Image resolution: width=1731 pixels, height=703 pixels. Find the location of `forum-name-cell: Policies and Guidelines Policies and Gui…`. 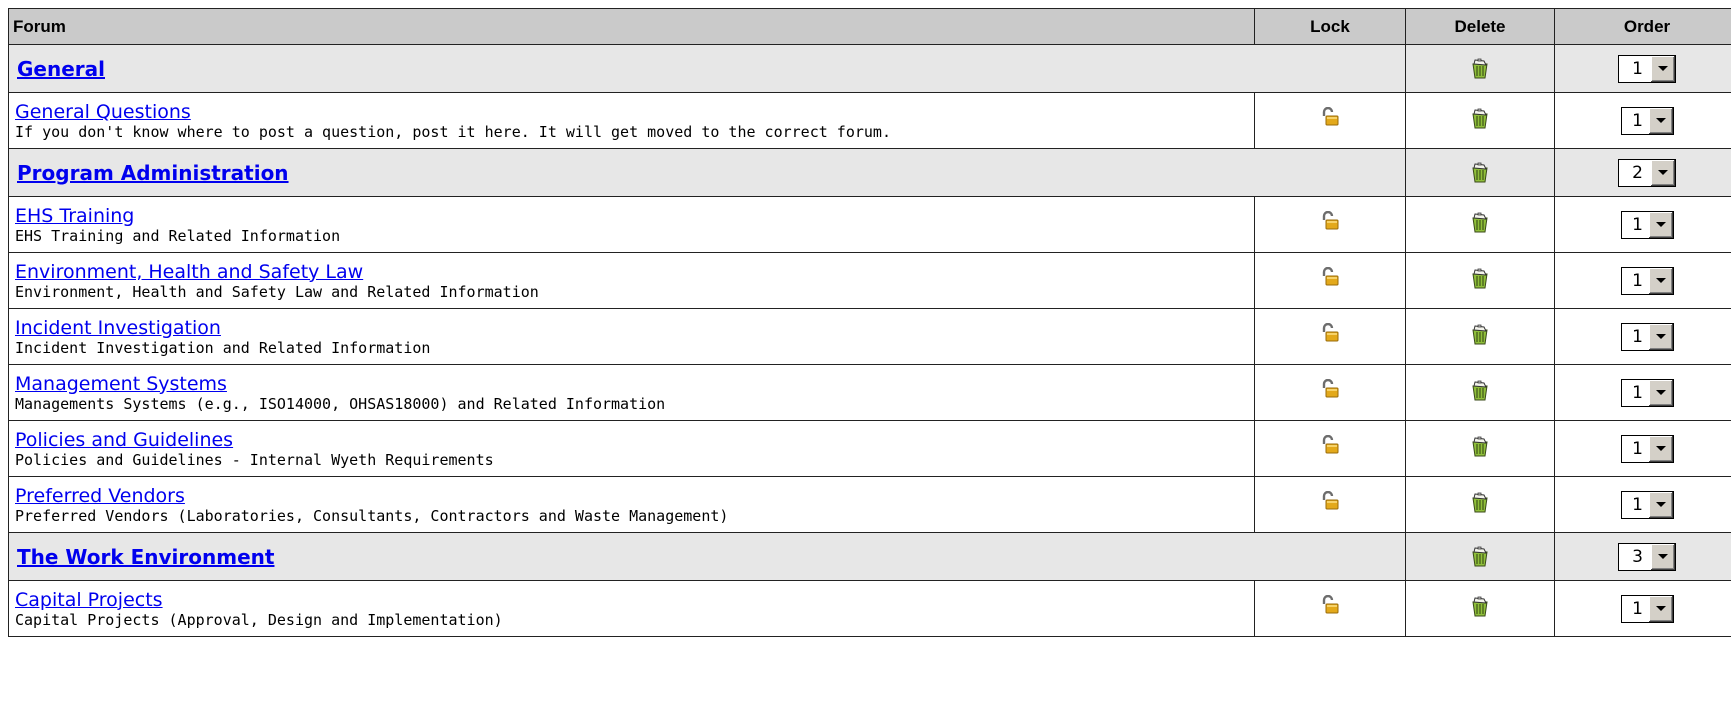

forum-name-cell: Policies and Guidelines Policies and Gui… is located at coordinates (631, 448).